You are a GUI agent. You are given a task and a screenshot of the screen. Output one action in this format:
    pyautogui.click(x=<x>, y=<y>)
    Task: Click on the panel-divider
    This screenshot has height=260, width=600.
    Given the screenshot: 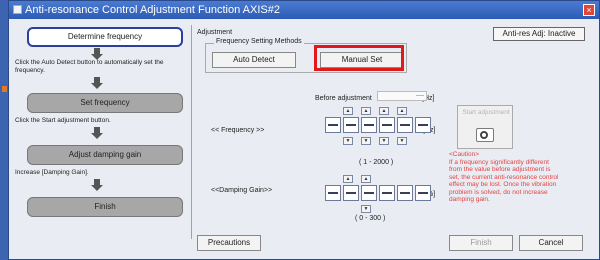 What is the action you would take?
    pyautogui.click(x=191, y=132)
    